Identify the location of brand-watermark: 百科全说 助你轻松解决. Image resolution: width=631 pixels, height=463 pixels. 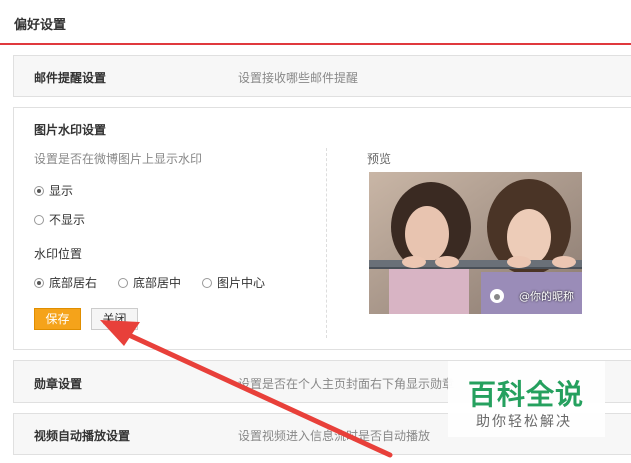
(526, 399).